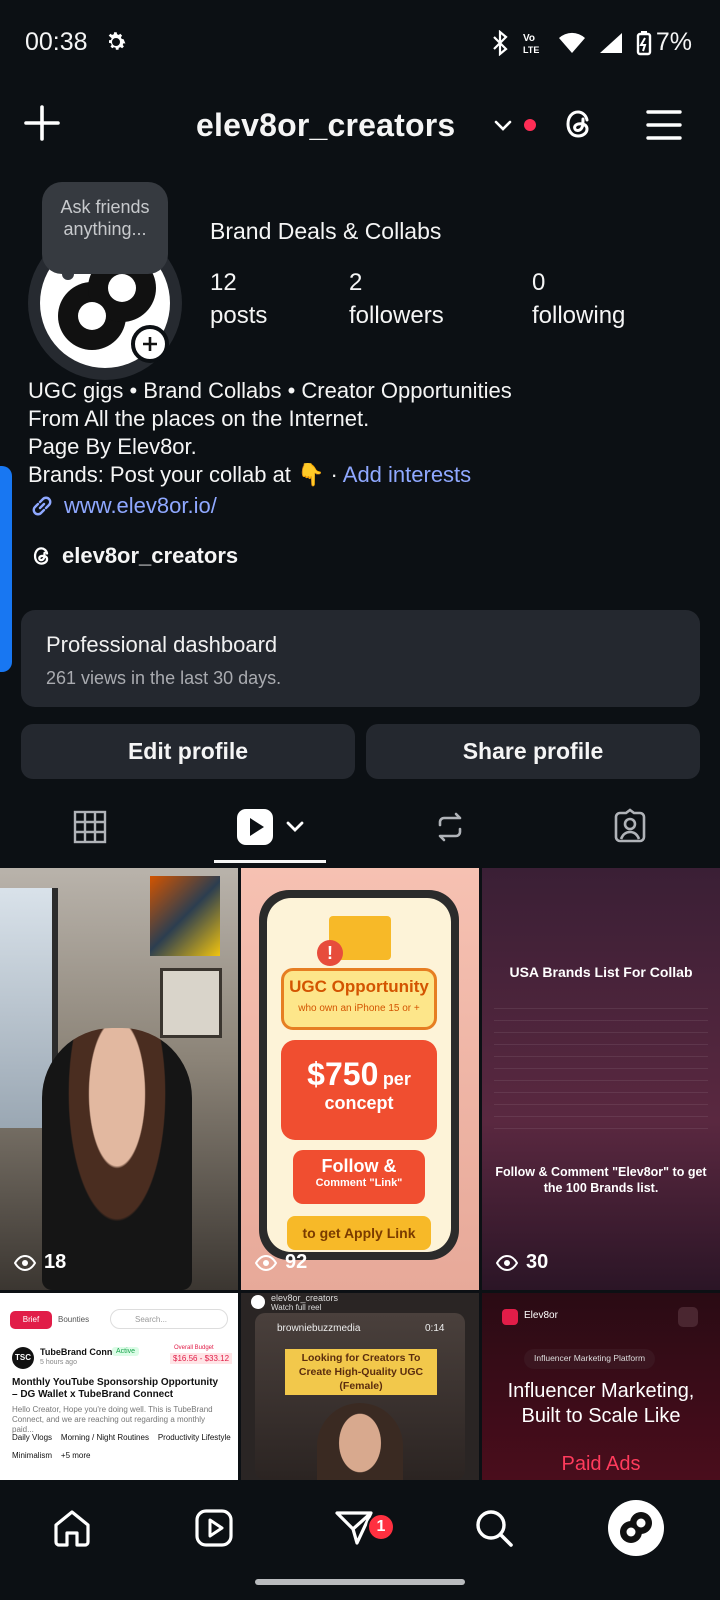 The image size is (720, 1600). I want to click on search-icon, so click(494, 1528).